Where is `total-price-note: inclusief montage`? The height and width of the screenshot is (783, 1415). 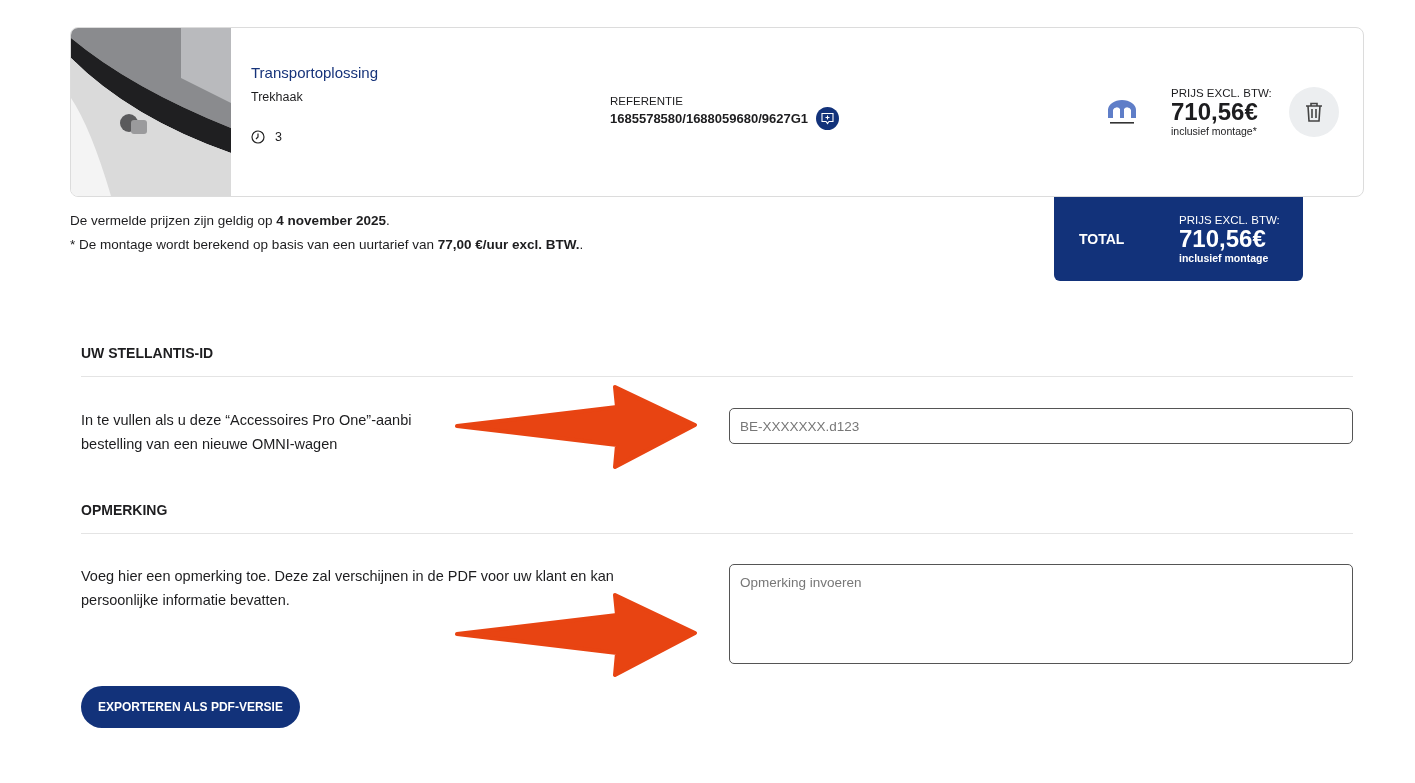
total-price-note: inclusief montage is located at coordinates (1224, 258).